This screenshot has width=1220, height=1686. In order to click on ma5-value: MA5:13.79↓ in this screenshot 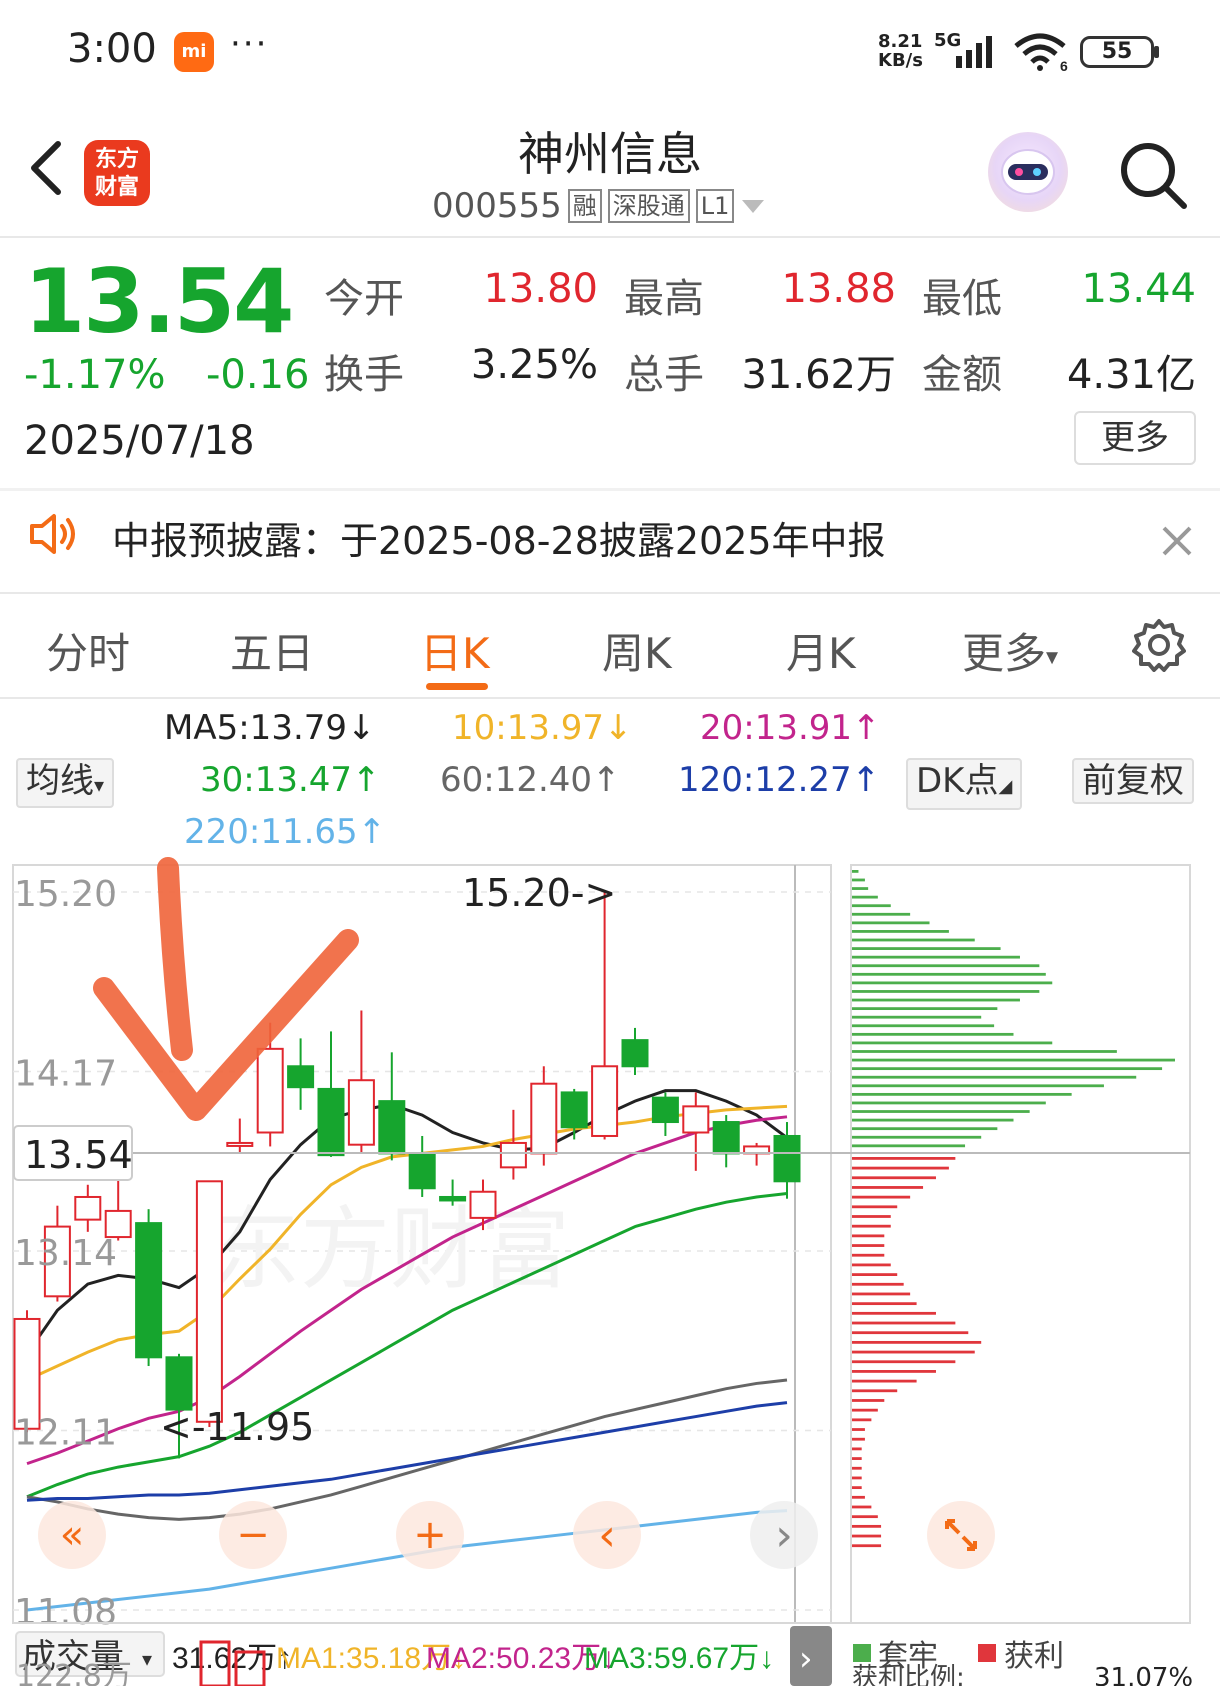, I will do `click(270, 728)`.